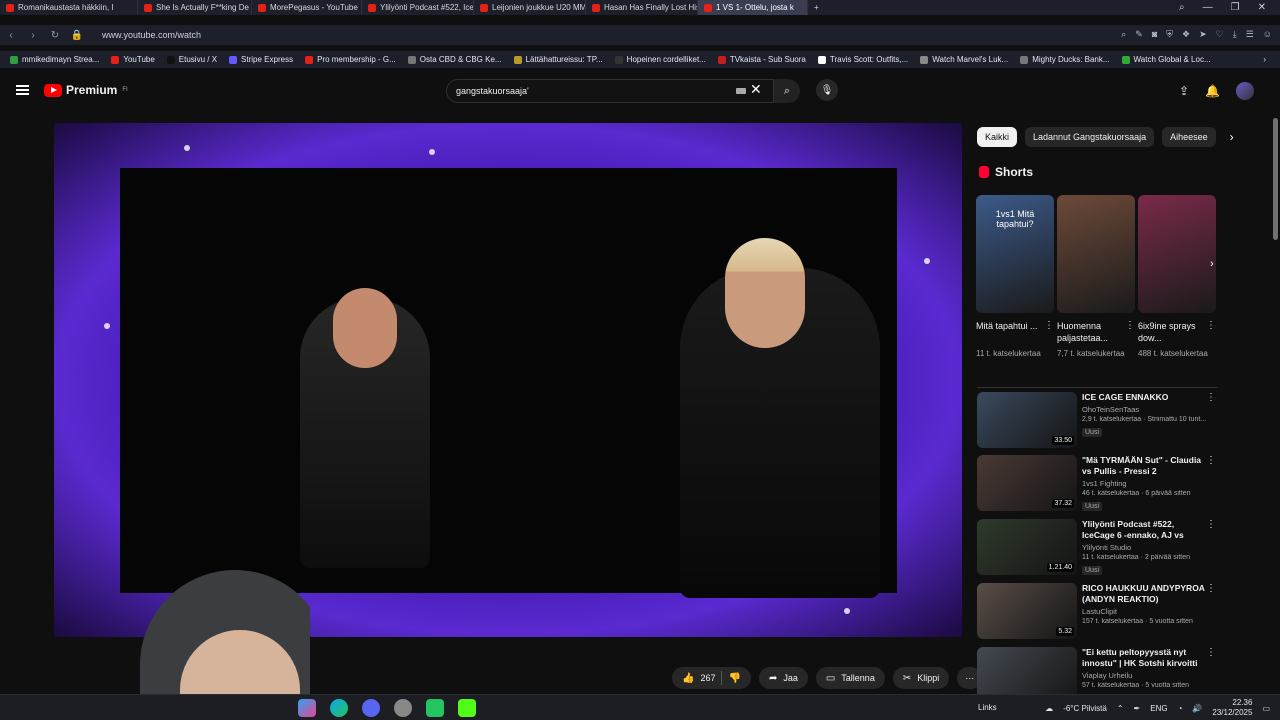 Image resolution: width=1280 pixels, height=720 pixels. I want to click on recommendation-title: ICE CAGE ENNAKKO, so click(1144, 397).